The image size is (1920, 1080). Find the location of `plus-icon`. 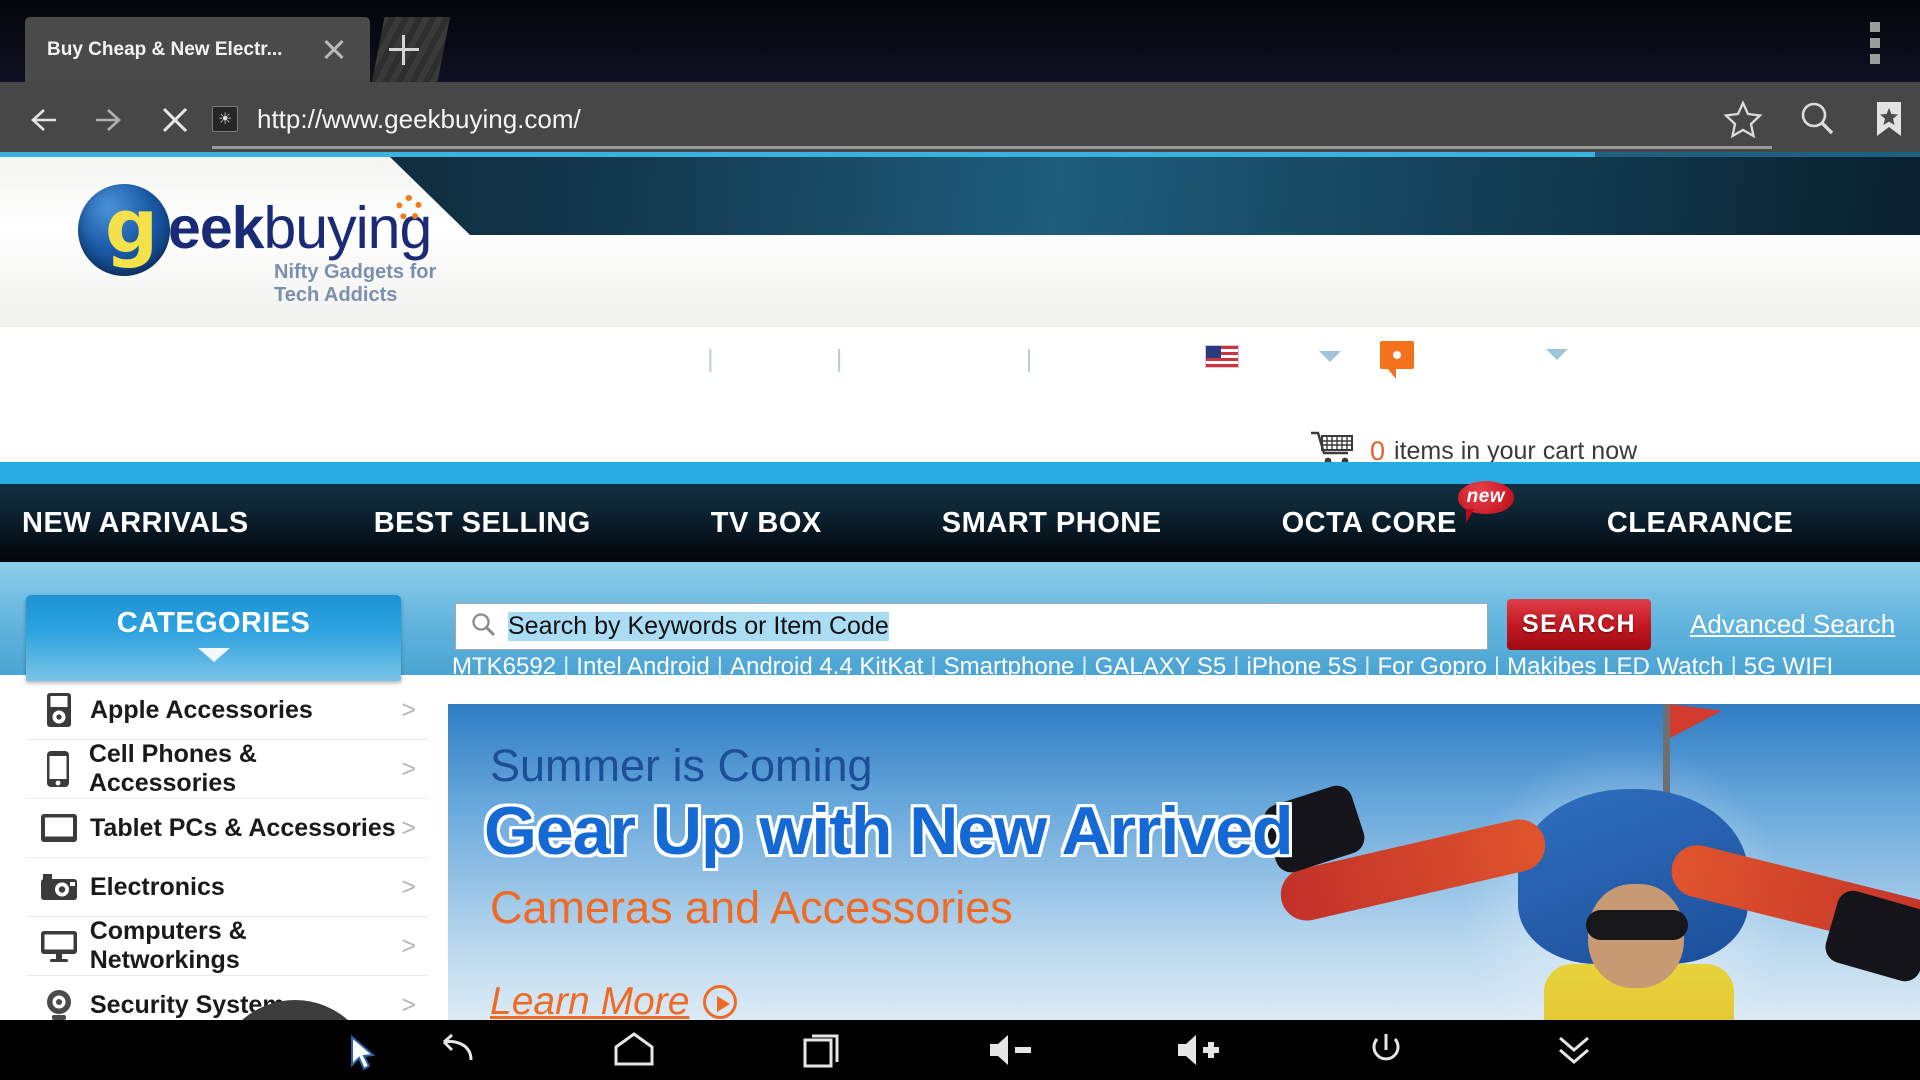

plus-icon is located at coordinates (404, 50).